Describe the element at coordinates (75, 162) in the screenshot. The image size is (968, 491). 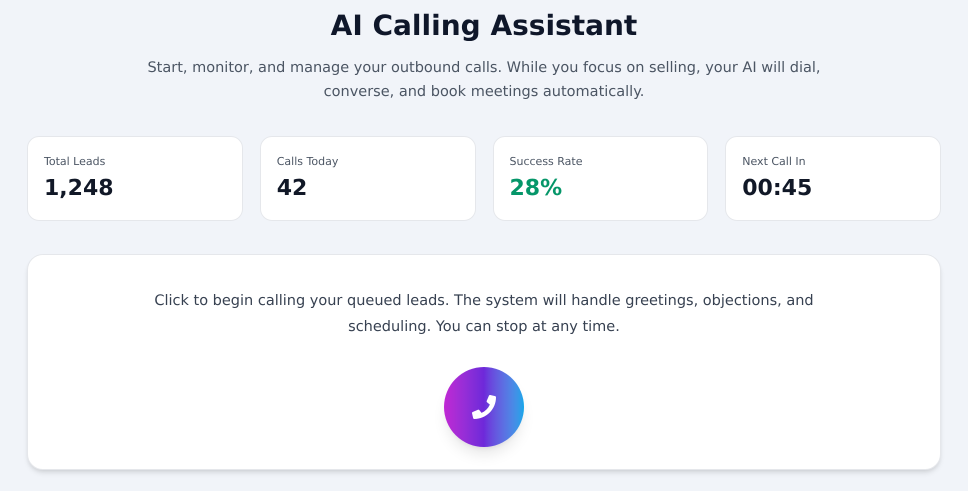
I see `stat-label: Total Leads` at that location.